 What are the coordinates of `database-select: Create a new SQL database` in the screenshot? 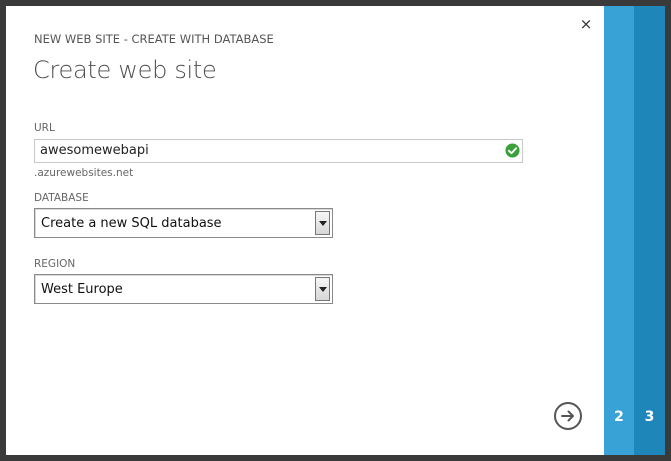 It's located at (183, 223).